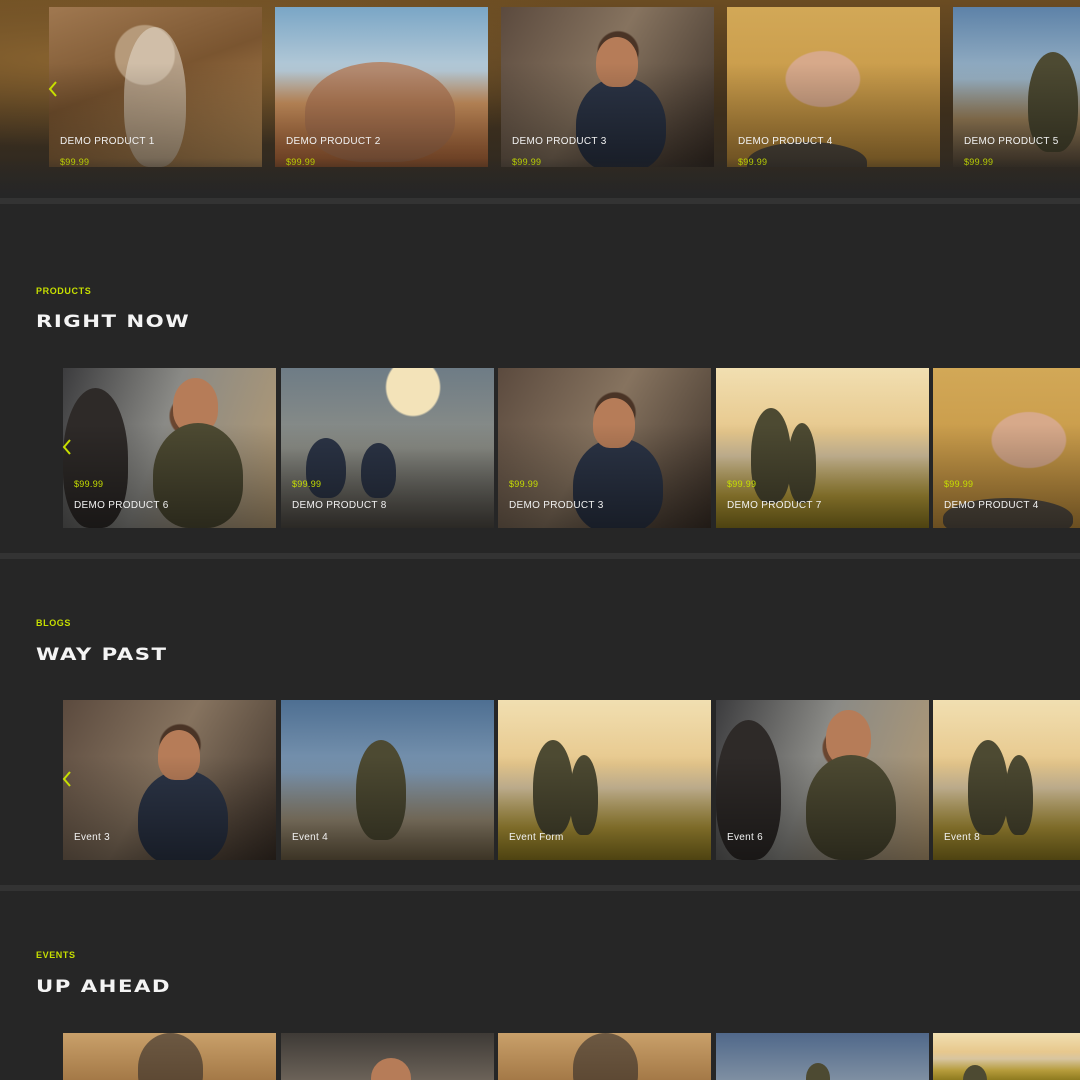  I want to click on event-image, so click(1006, 1056).